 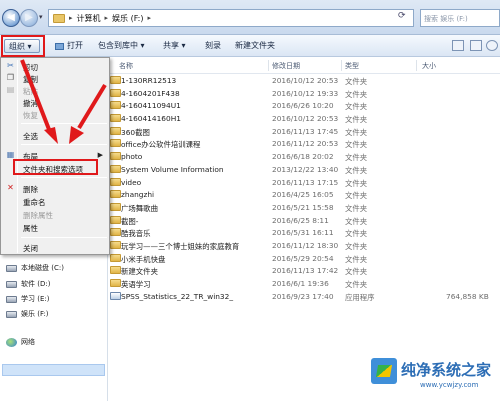 I want to click on file-row: 玩学习——三个博士姐妹的家庭教育 2016/11/12 18:30 文件夹, so click(x=304, y=245).